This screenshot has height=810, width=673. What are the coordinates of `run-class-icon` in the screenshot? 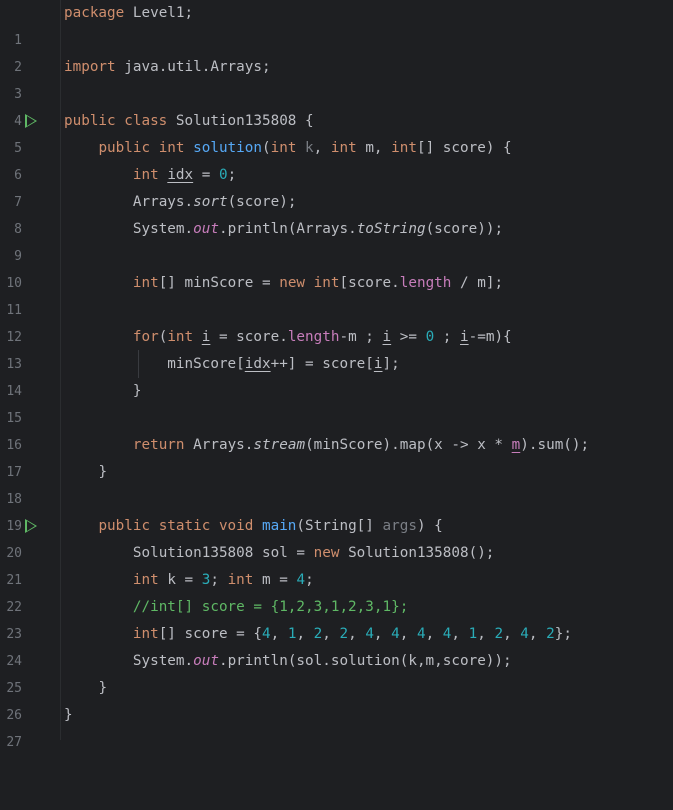 It's located at (31, 121).